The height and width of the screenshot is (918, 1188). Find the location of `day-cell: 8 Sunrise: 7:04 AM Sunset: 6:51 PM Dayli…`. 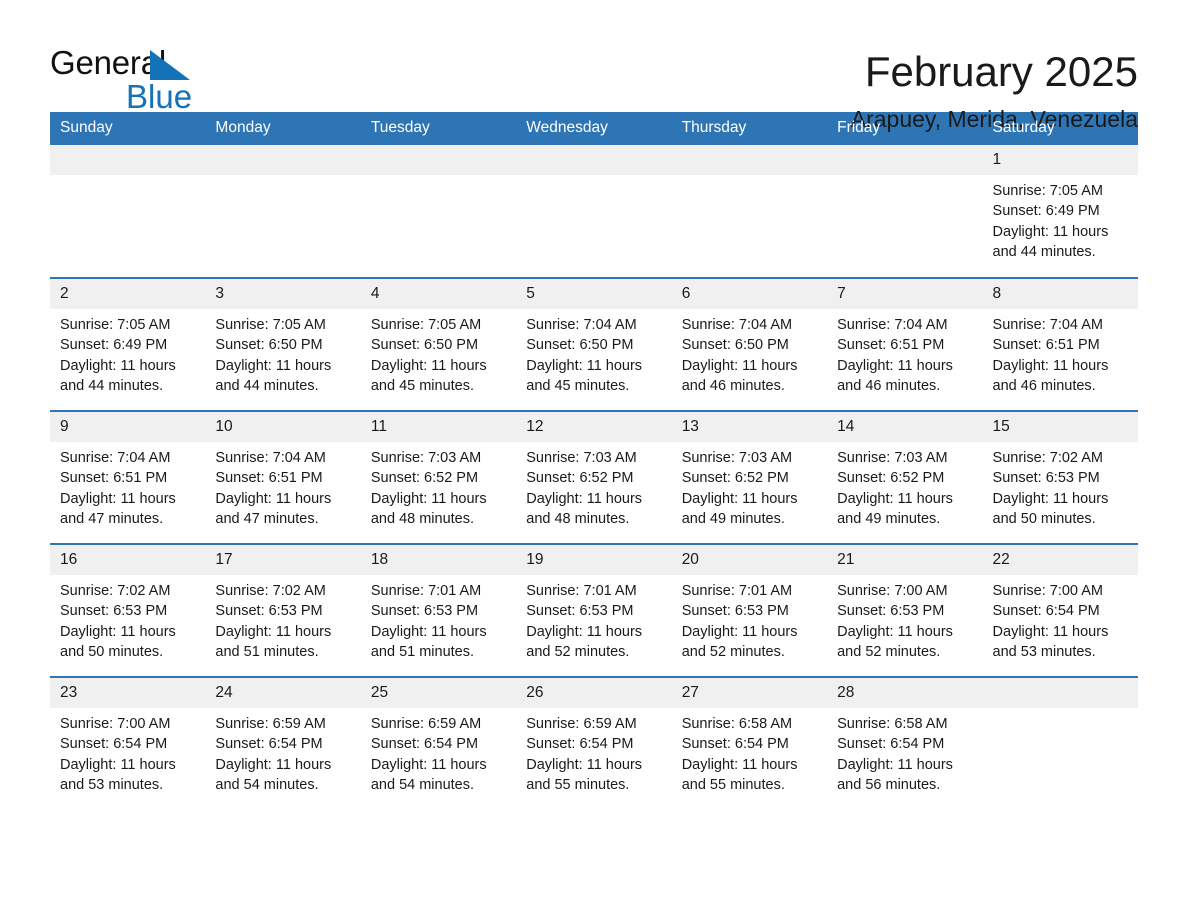

day-cell: 8 Sunrise: 7:04 AM Sunset: 6:51 PM Dayli… is located at coordinates (1060, 344).